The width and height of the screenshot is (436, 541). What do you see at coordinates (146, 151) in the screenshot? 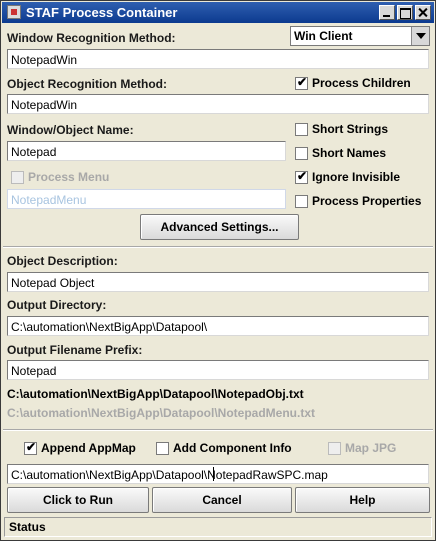
I see `window-object-name-input: Notepad` at bounding box center [146, 151].